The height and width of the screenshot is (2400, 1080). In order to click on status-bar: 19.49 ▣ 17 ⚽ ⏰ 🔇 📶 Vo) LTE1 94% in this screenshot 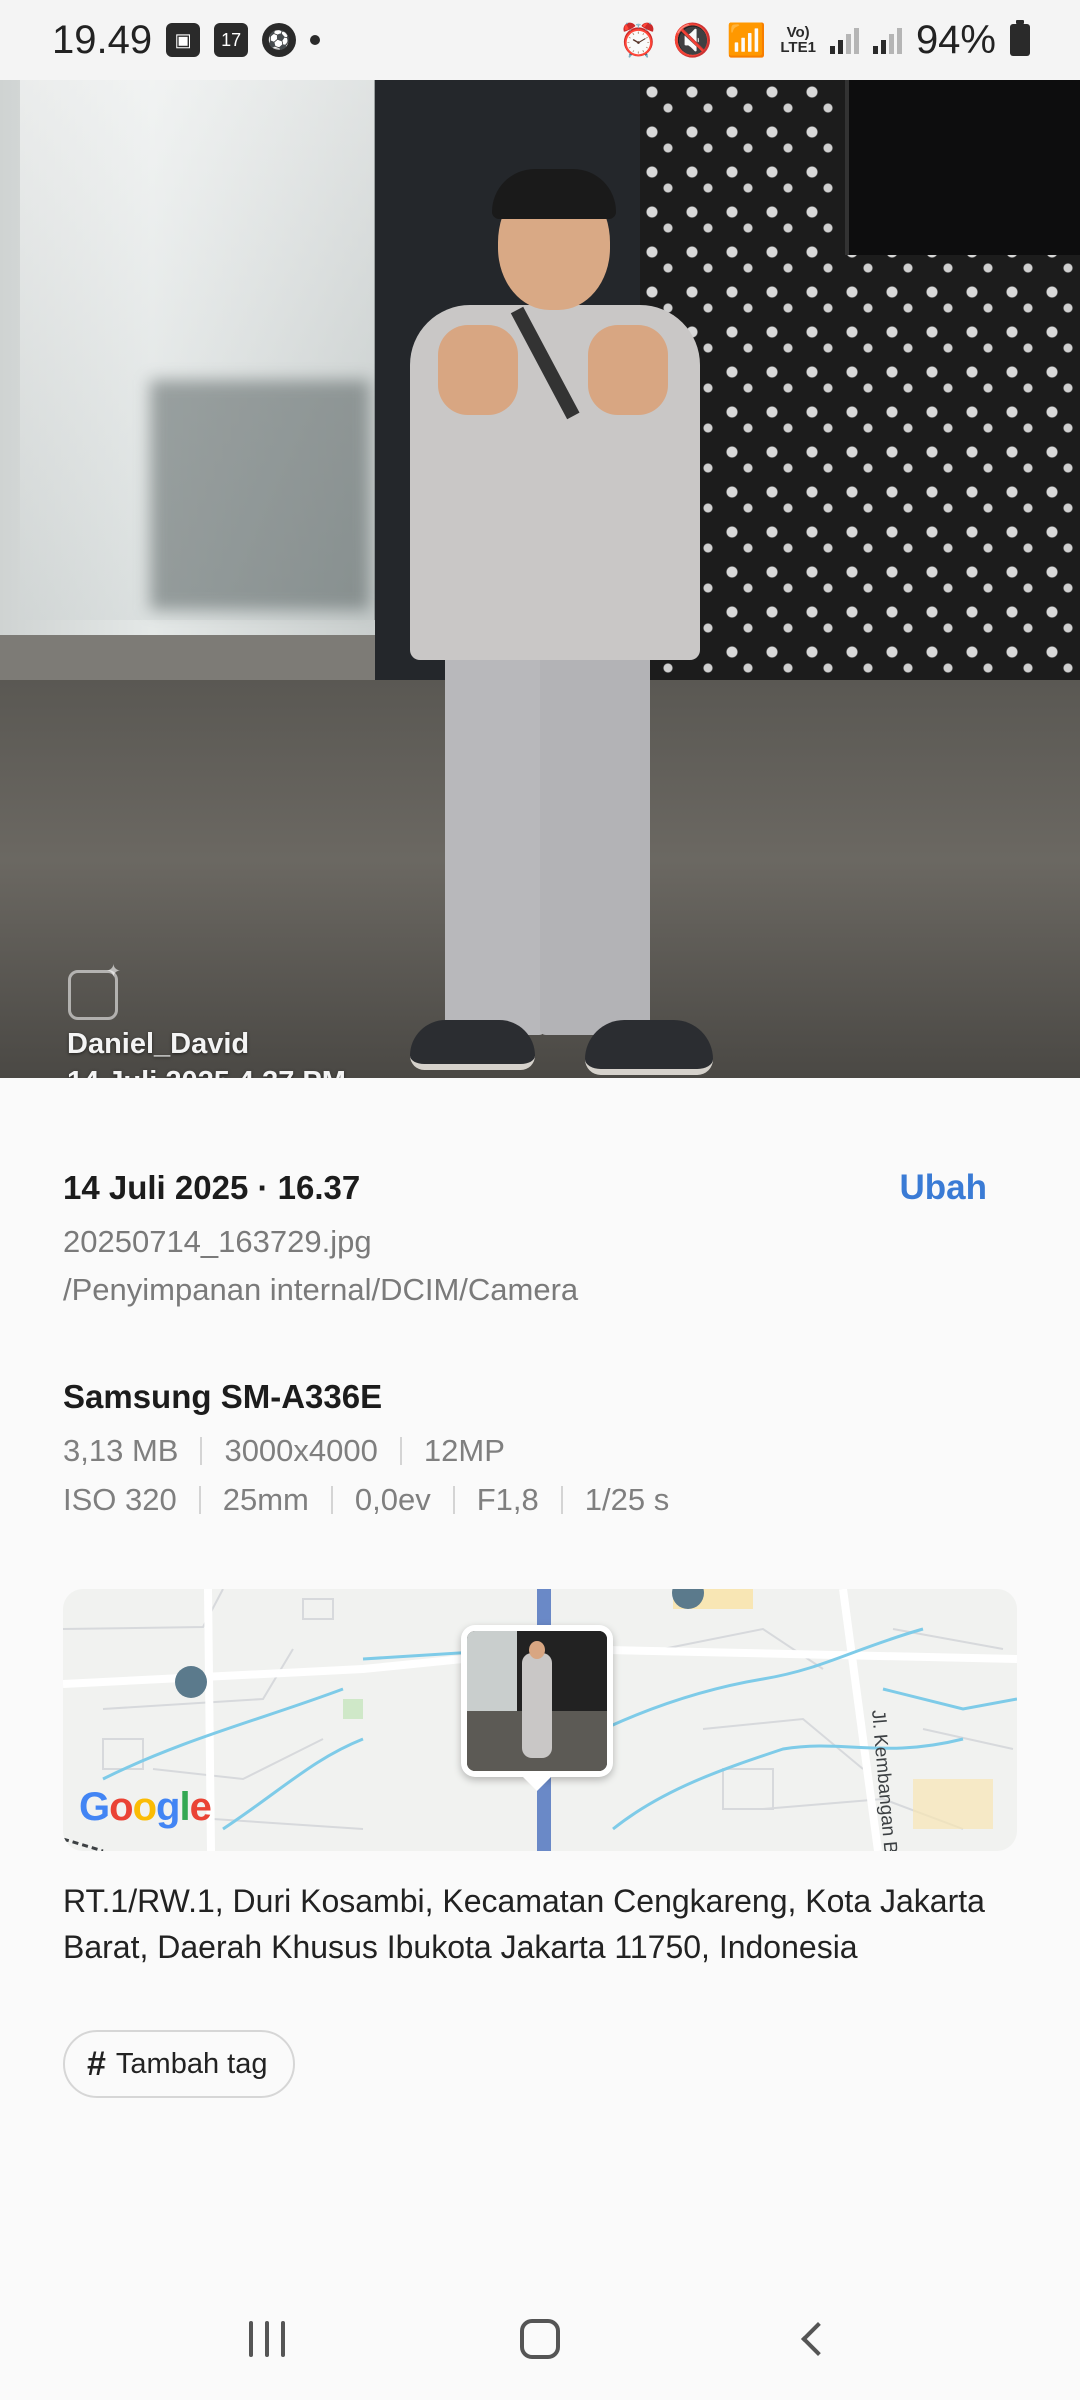, I will do `click(540, 40)`.